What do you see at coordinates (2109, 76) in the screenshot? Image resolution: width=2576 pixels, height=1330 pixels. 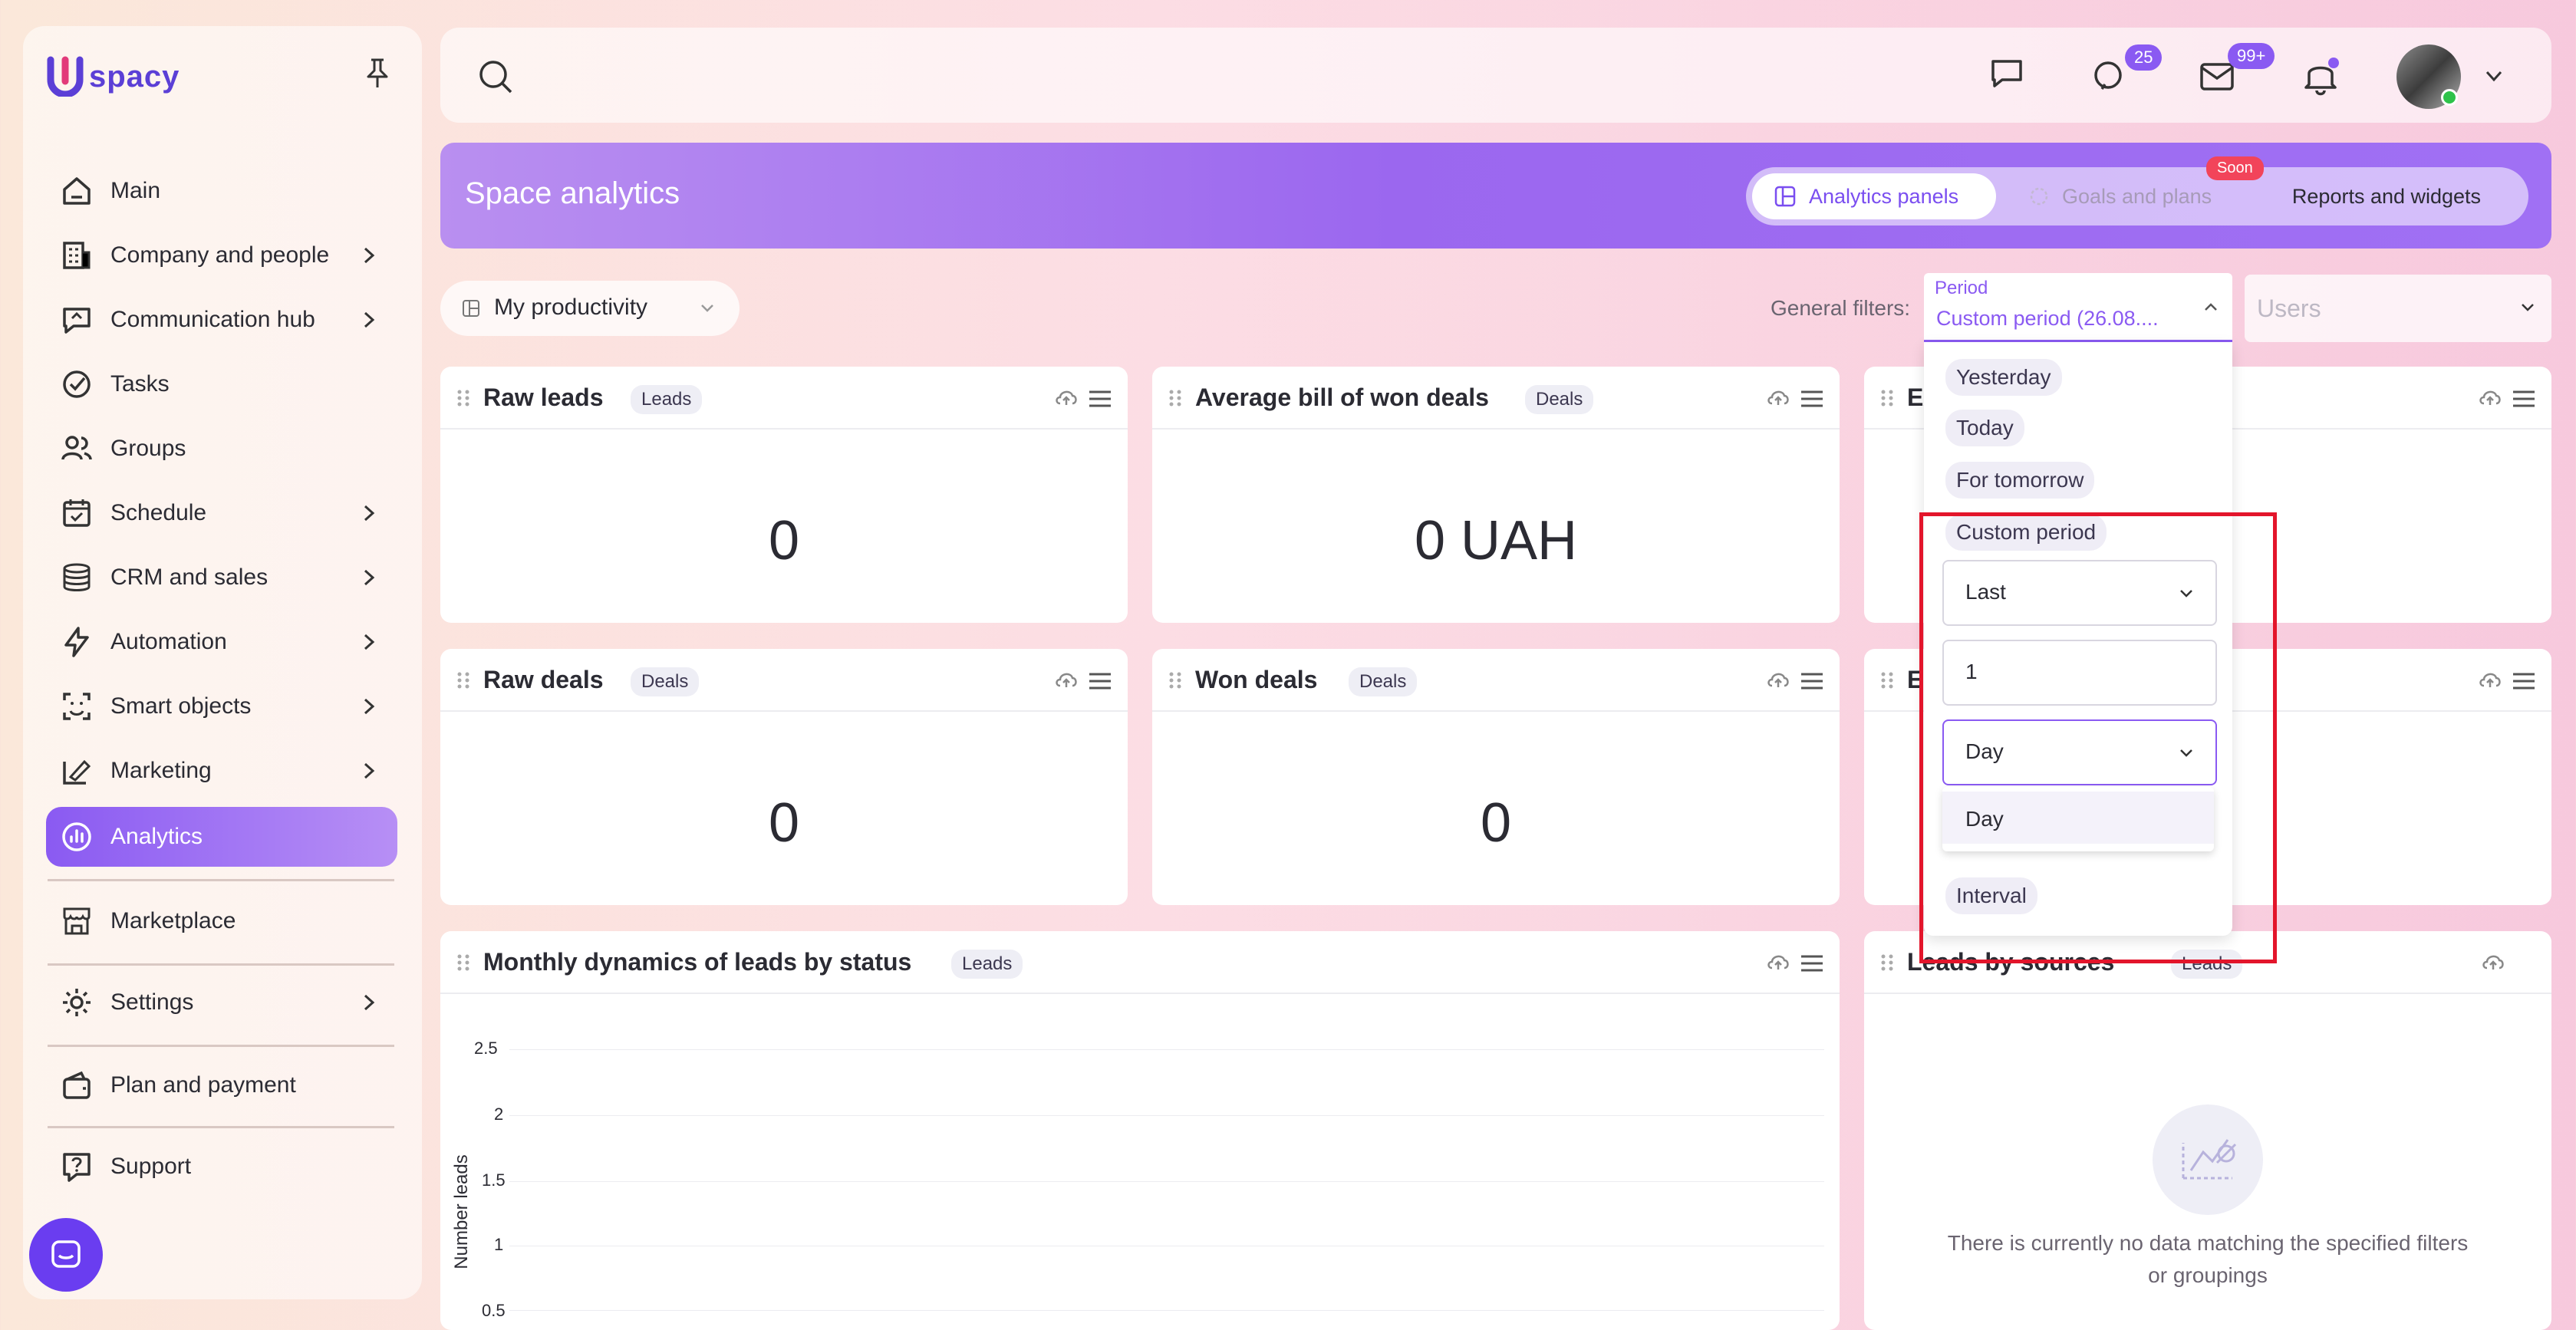 I see `chats-icon` at bounding box center [2109, 76].